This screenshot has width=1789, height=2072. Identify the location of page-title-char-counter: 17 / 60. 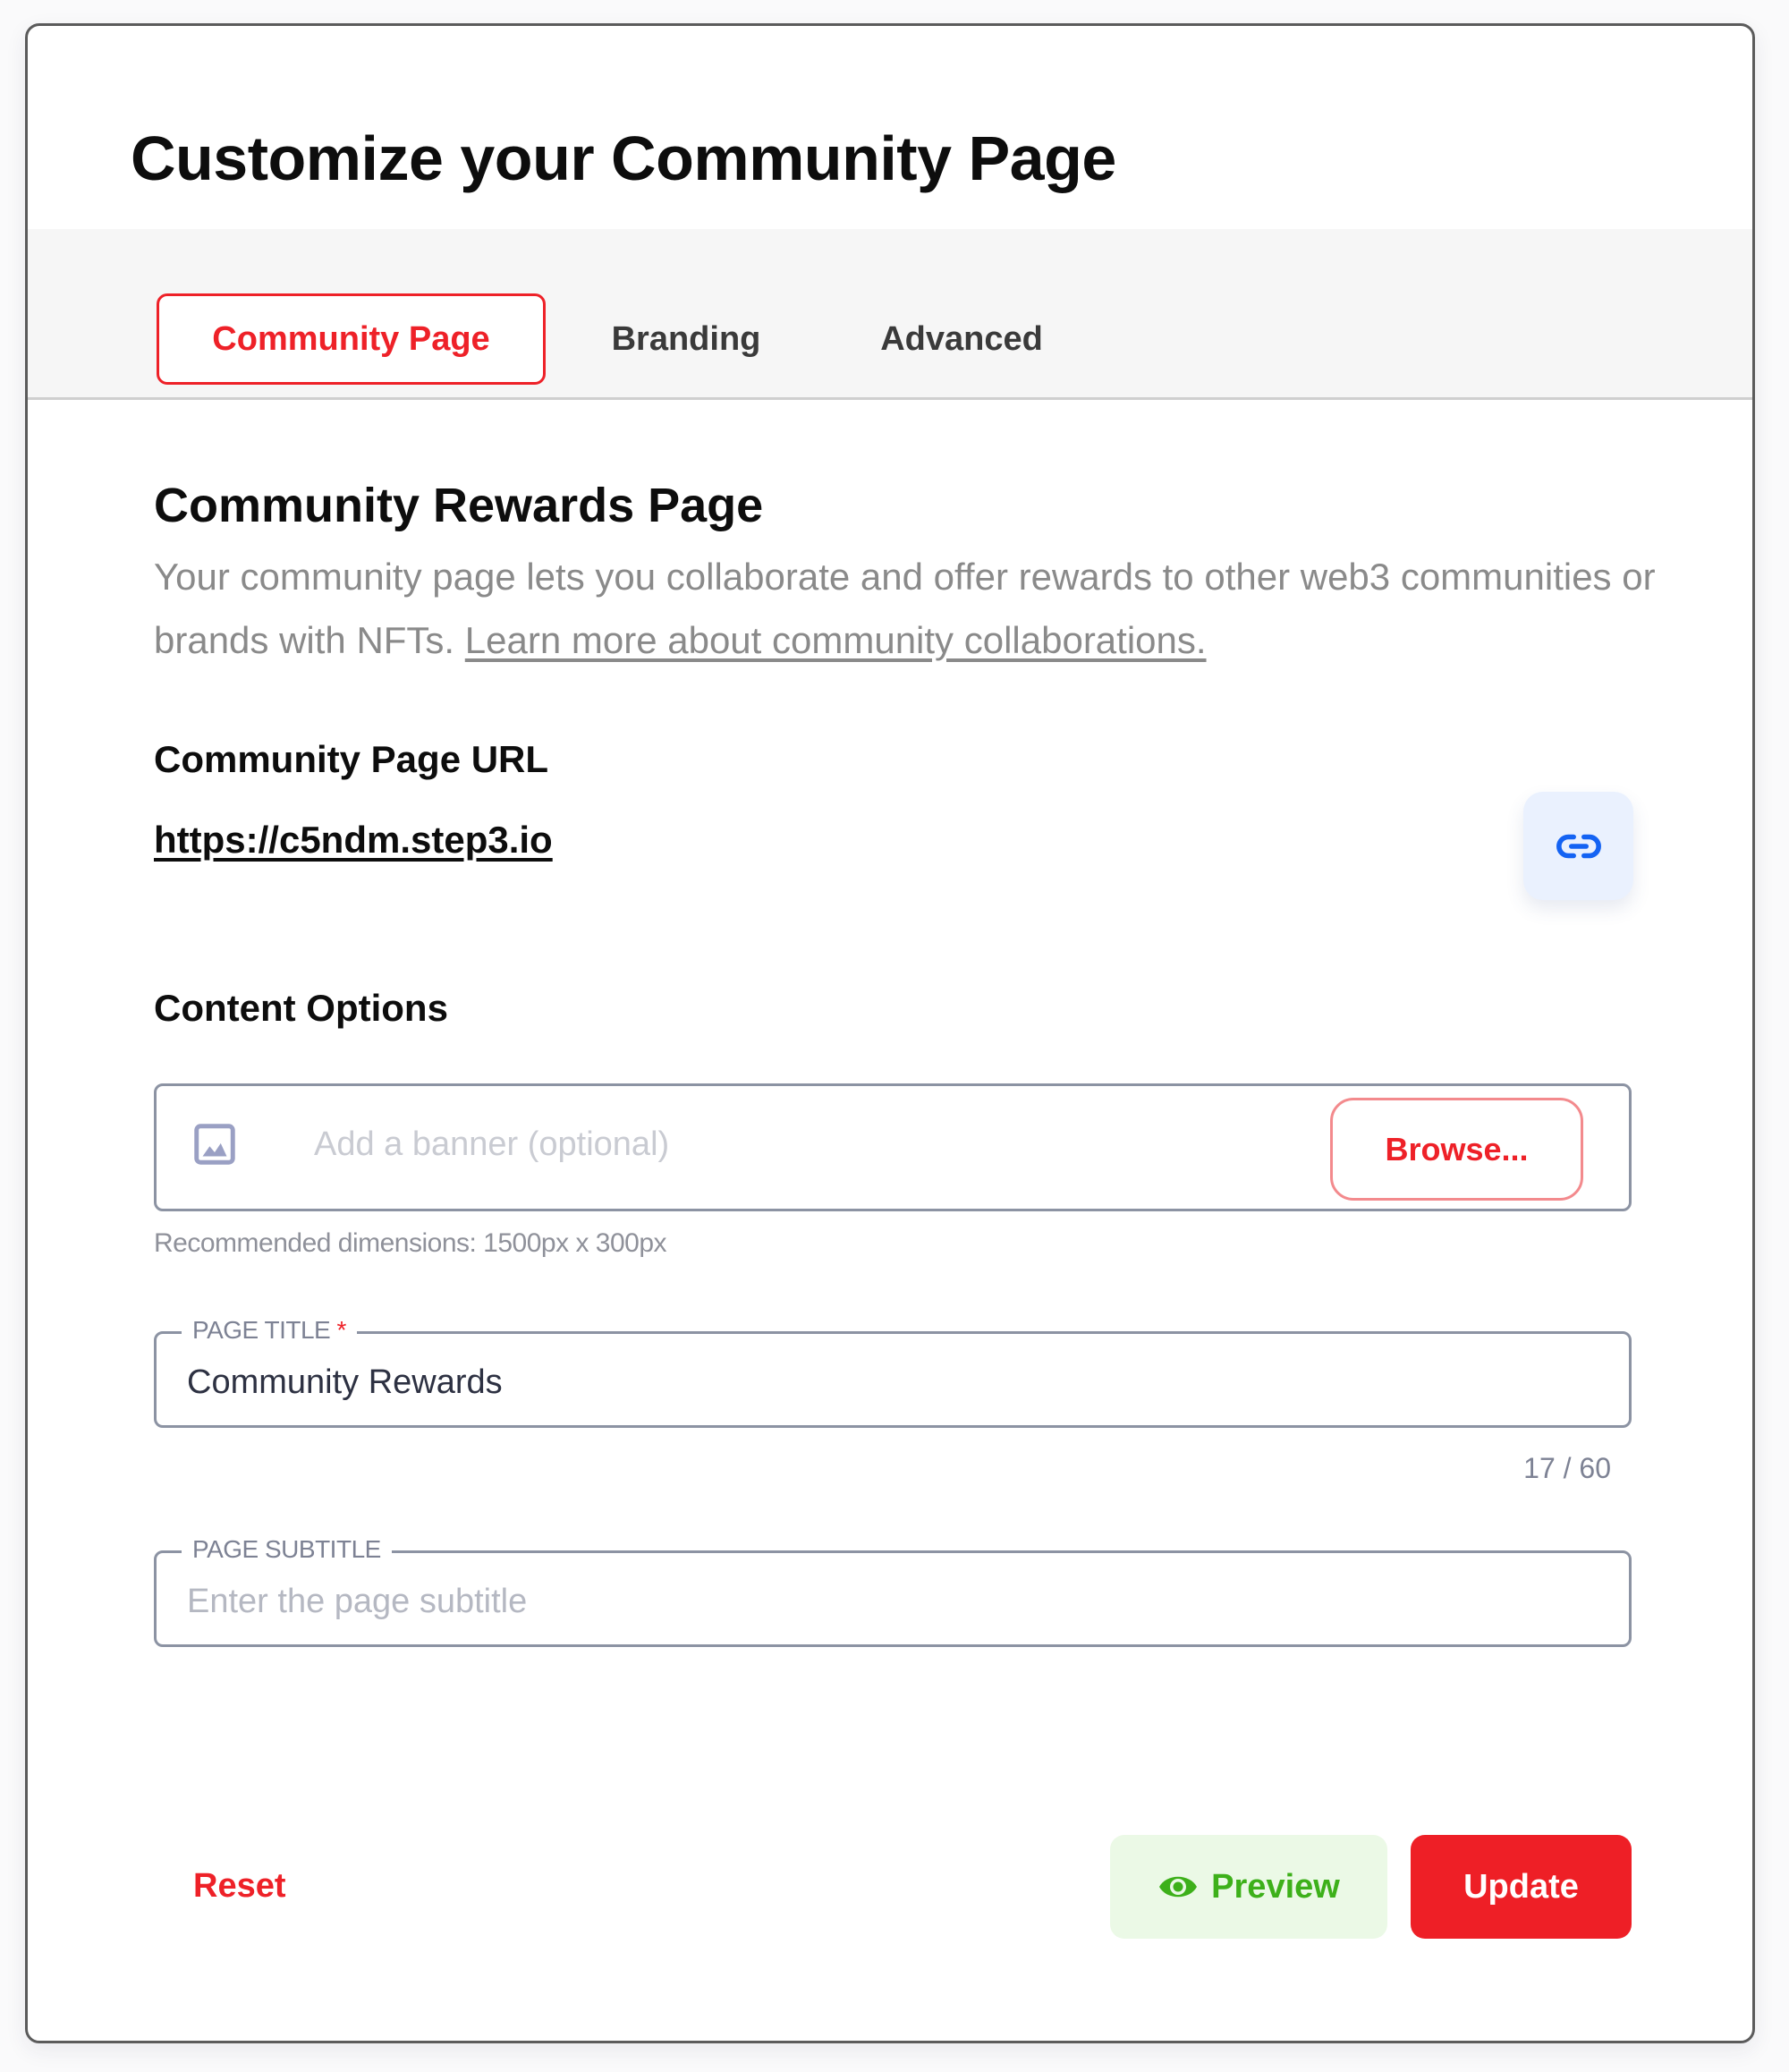
(1567, 1468).